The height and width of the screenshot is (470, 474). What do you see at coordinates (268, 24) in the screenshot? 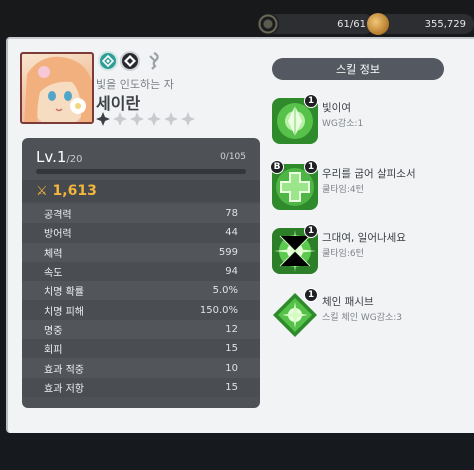
I see `stamina-icon` at bounding box center [268, 24].